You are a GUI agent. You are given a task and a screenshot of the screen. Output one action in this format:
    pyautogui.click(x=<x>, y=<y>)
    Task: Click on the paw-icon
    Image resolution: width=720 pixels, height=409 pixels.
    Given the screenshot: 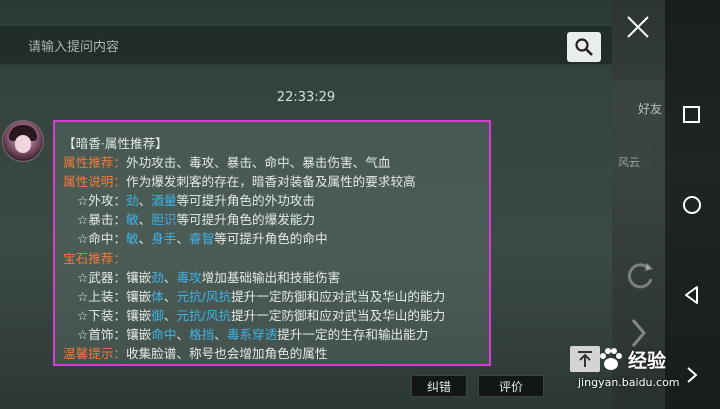 What is the action you would take?
    pyautogui.click(x=611, y=359)
    